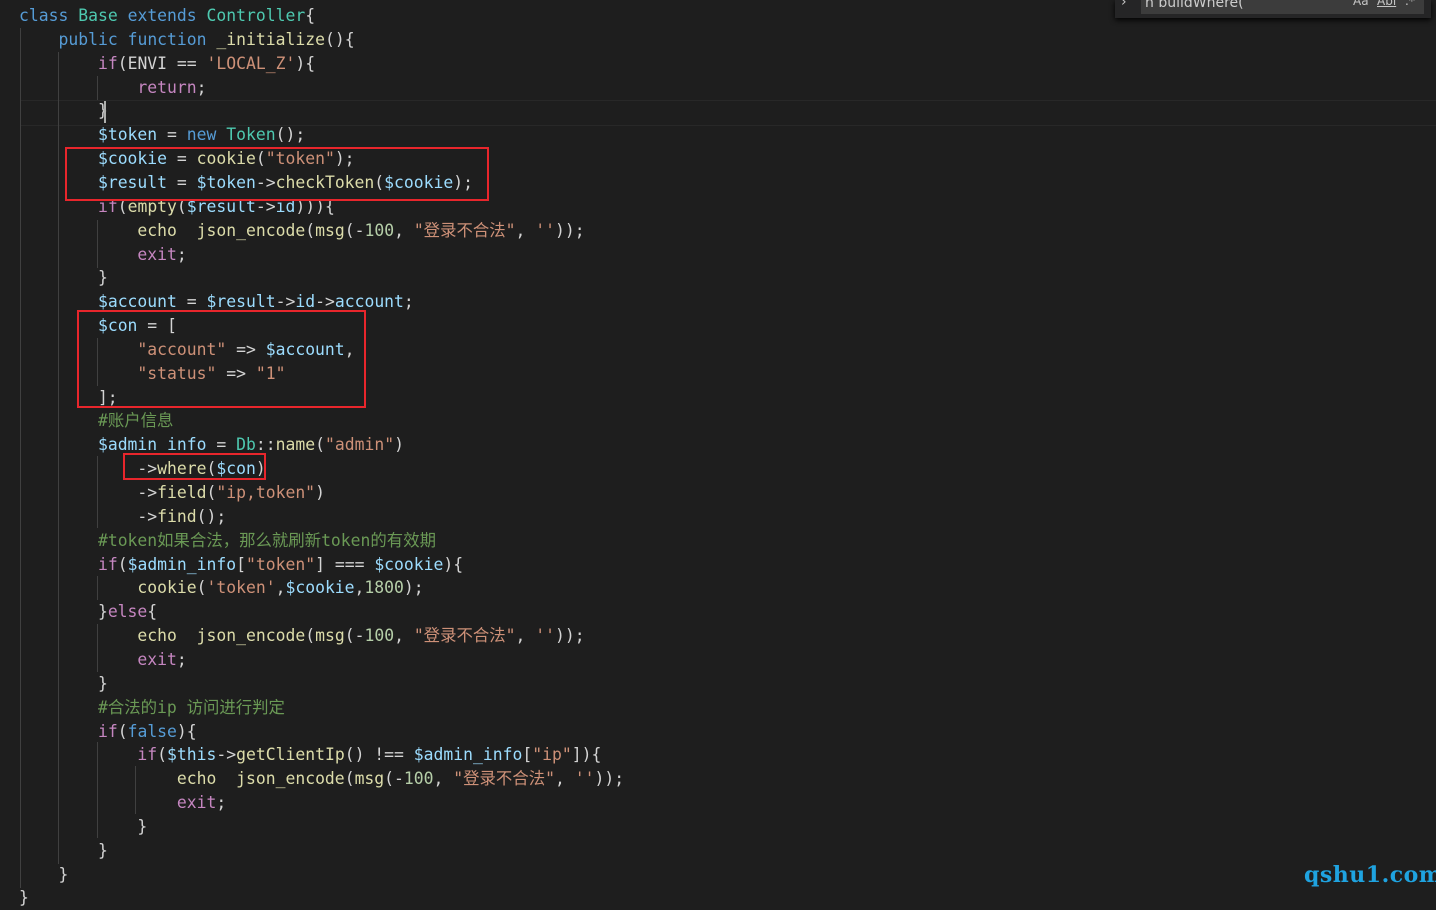 Image resolution: width=1436 pixels, height=910 pixels. I want to click on code-line: class Base extends Controller{, so click(167, 16).